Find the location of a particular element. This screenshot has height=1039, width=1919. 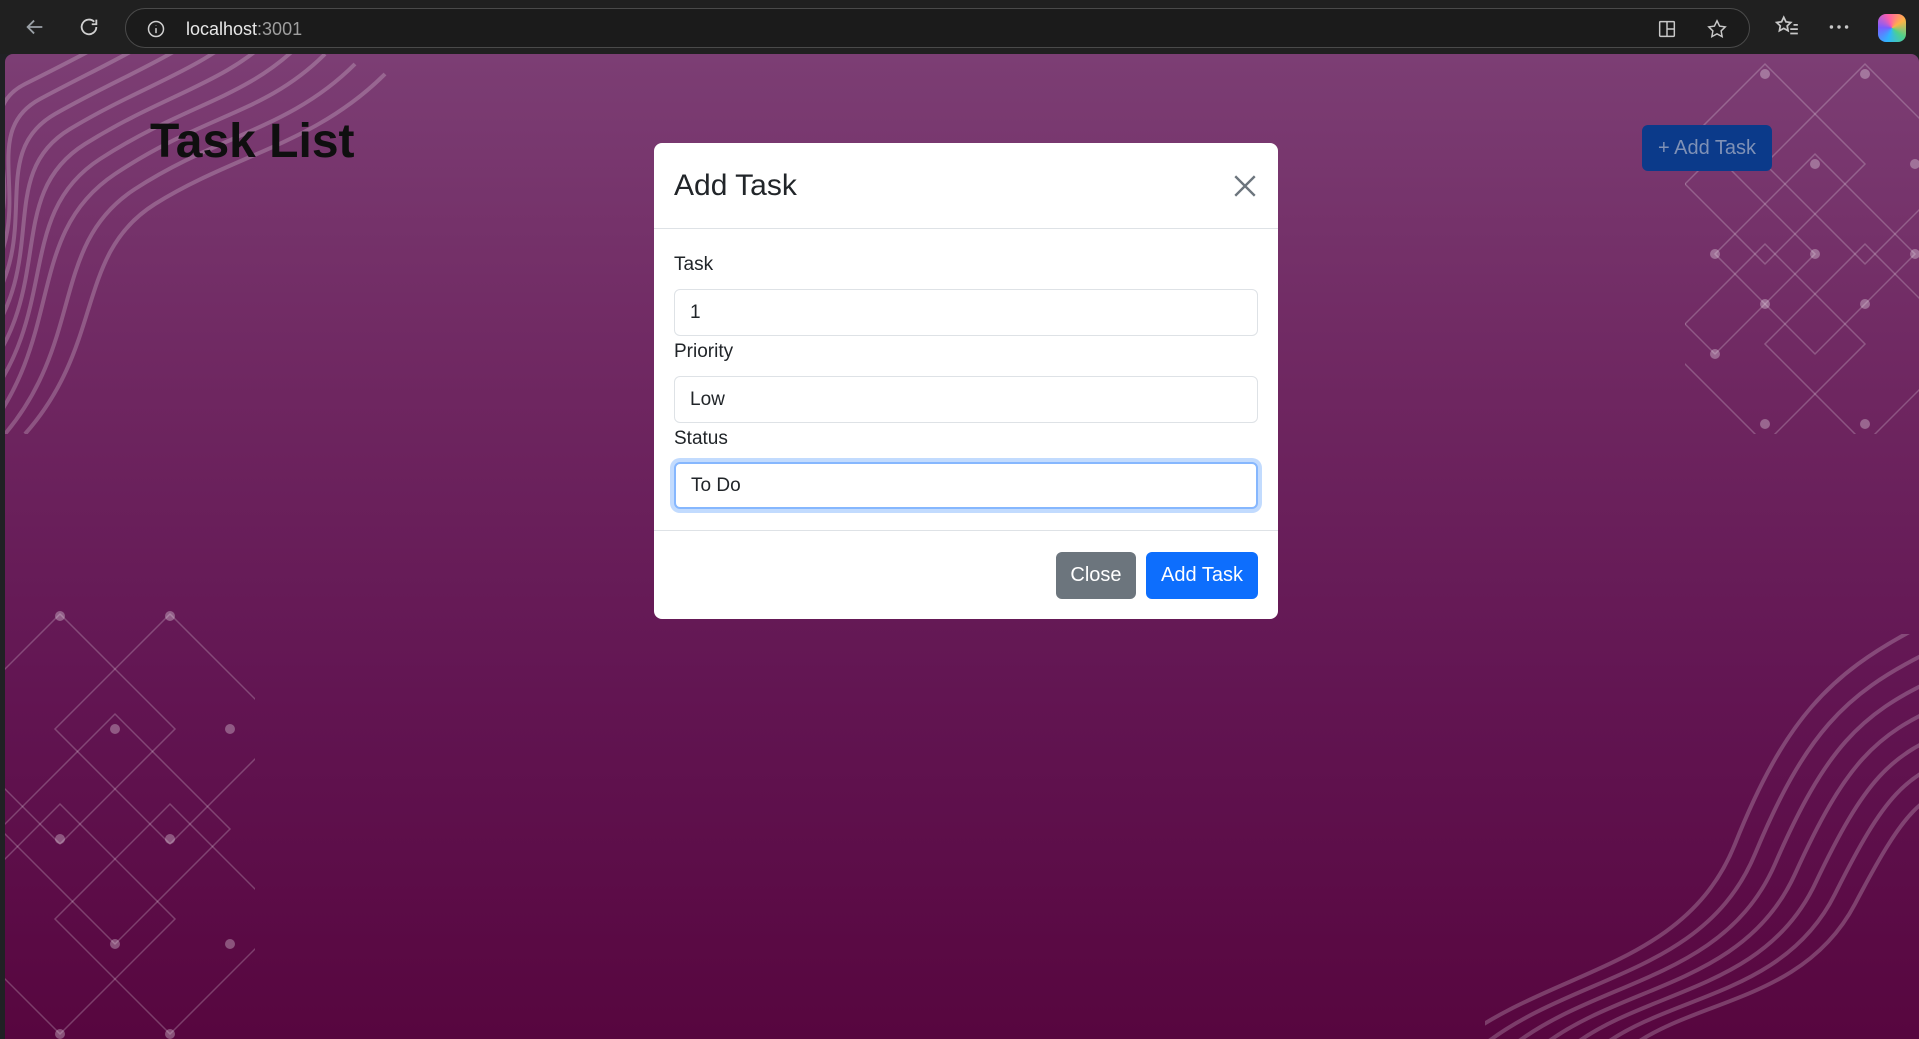

modal-title: Add Task is located at coordinates (735, 185).